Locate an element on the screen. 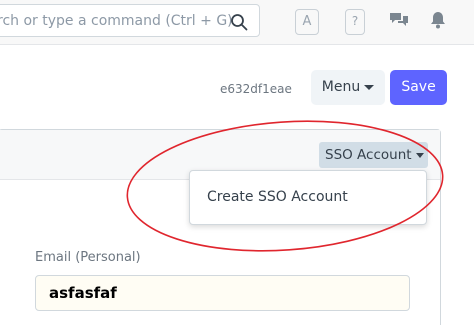 Image resolution: width=474 pixels, height=325 pixels. search-input: rch or type a command (Ctrl + G) is located at coordinates (116, 21).